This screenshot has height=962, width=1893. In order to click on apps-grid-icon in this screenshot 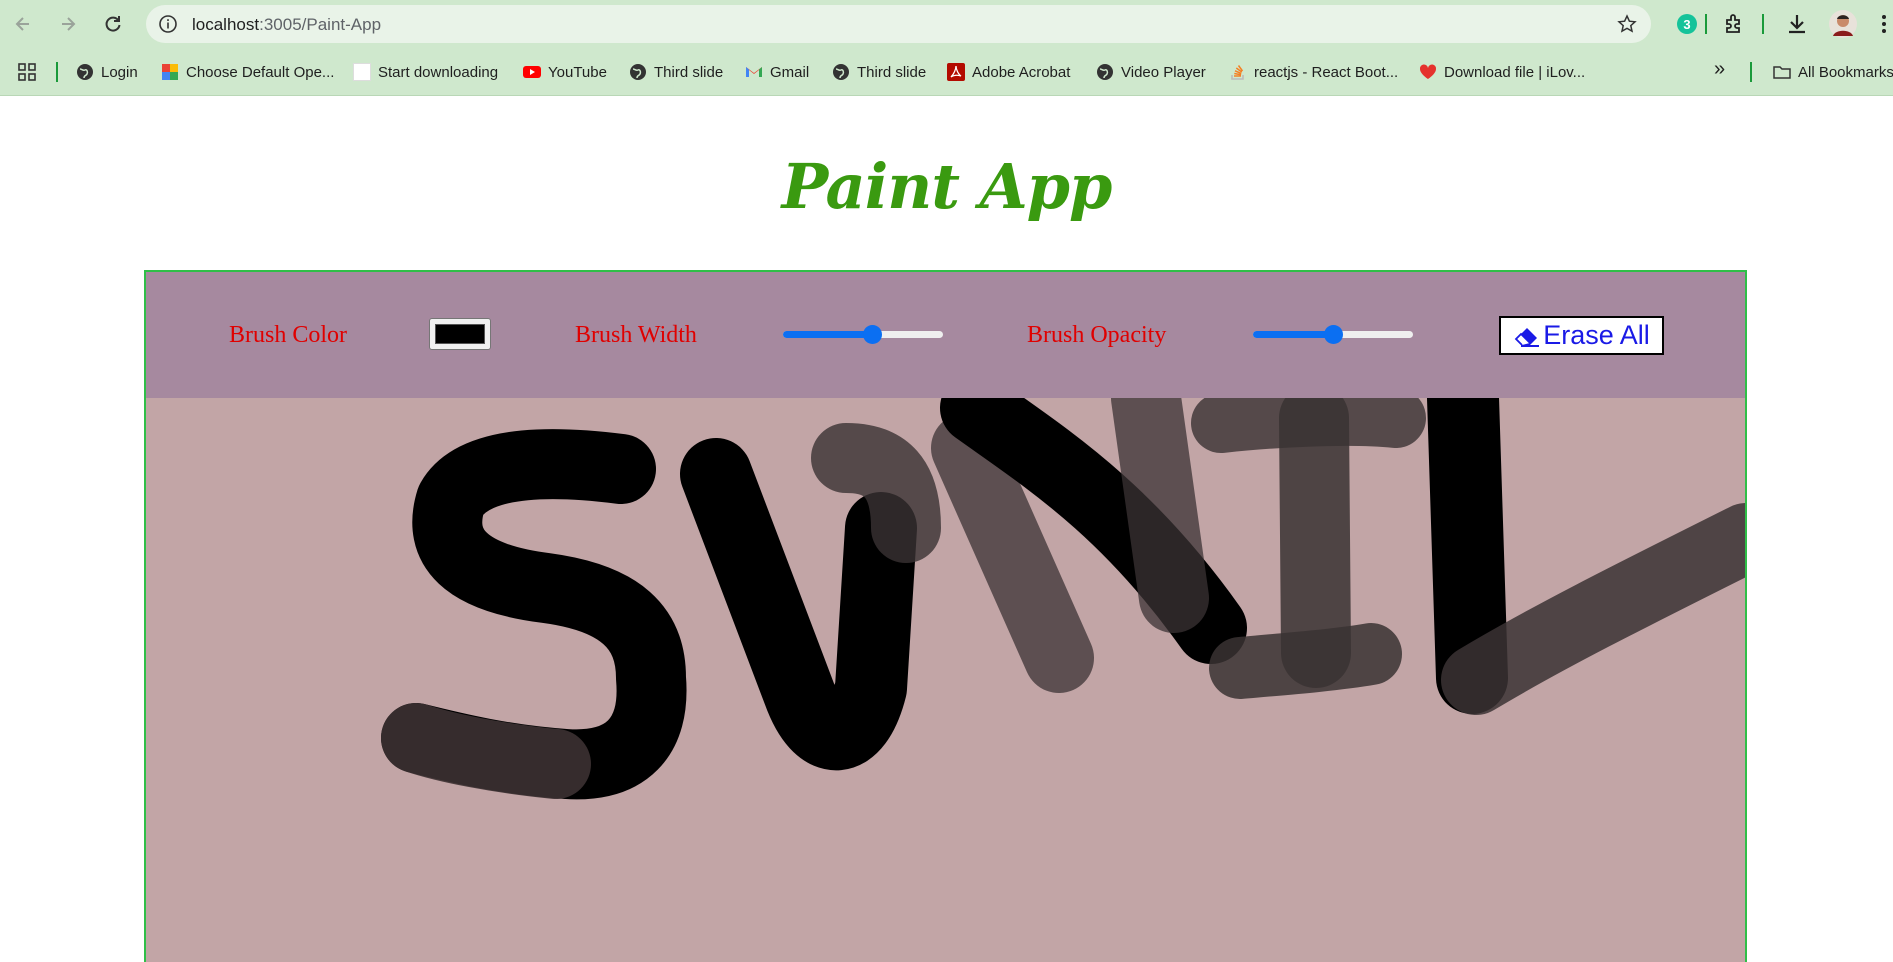, I will do `click(27, 72)`.